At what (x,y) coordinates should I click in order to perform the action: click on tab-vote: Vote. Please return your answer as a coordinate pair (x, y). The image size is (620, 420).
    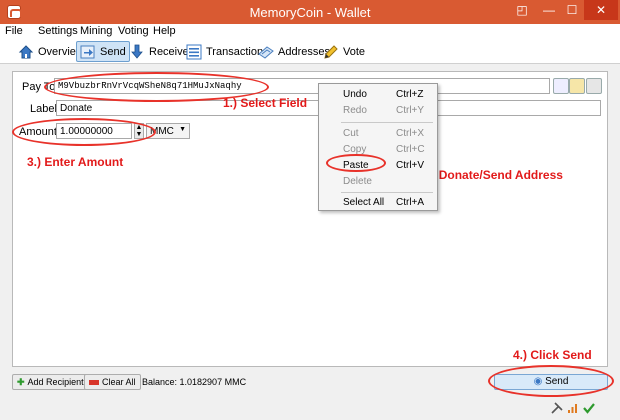
    Looking at the image, I should click on (344, 51).